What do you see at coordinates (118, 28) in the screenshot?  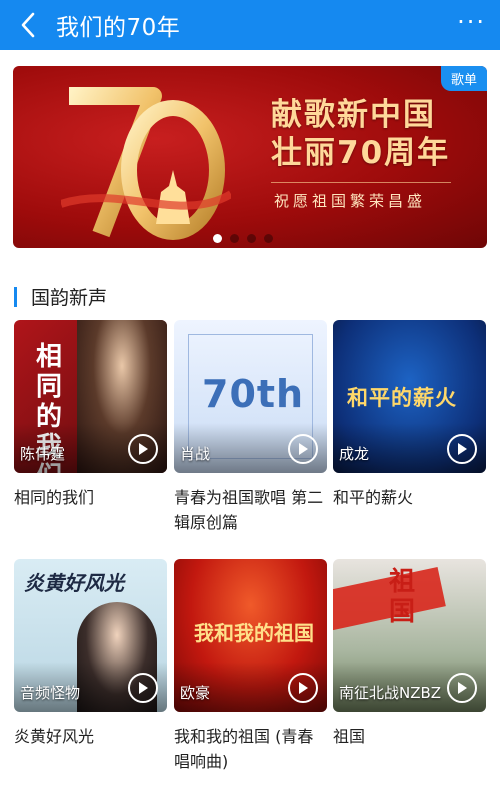 I see `page-title: 我们的70年` at bounding box center [118, 28].